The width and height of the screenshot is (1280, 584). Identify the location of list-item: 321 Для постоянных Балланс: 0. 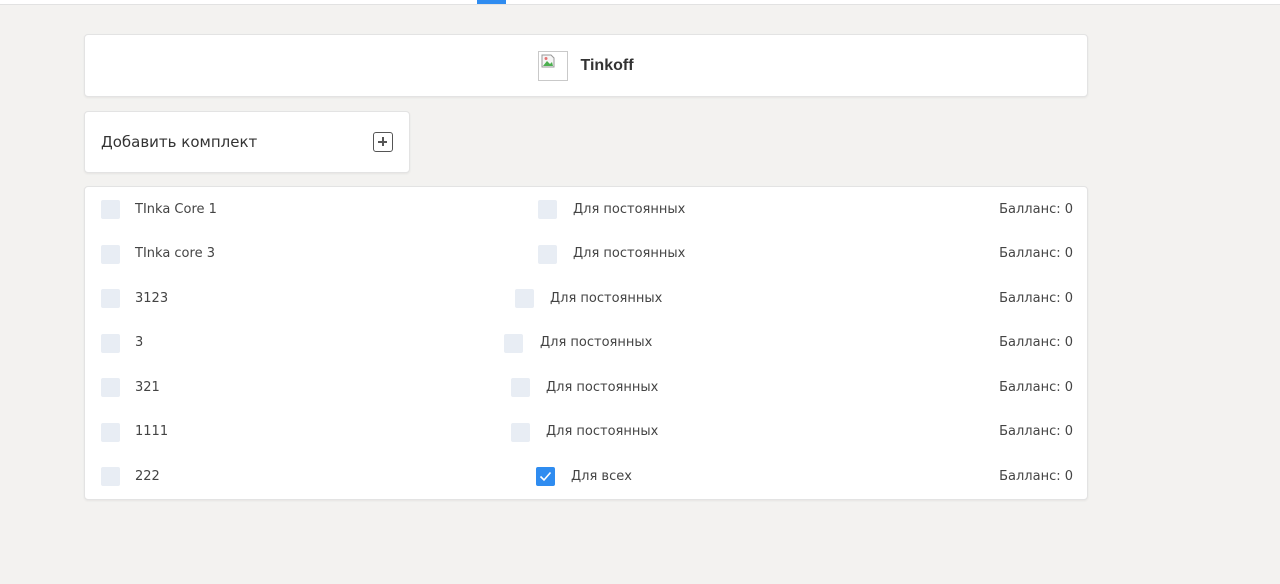
(587, 387).